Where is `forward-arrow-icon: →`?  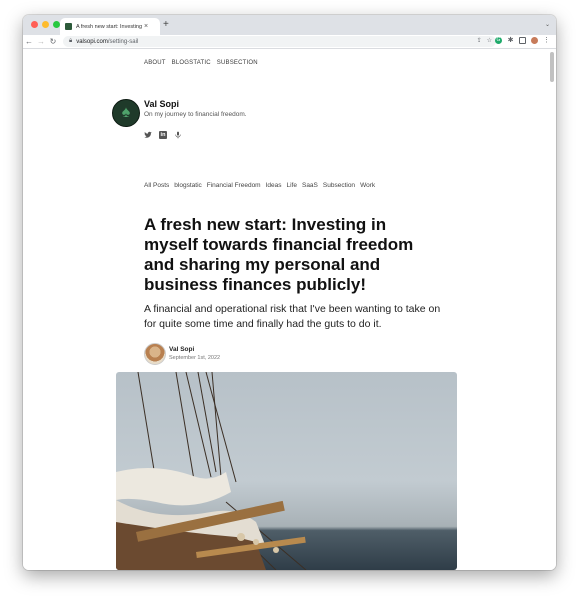
forward-arrow-icon: → is located at coordinates (41, 41).